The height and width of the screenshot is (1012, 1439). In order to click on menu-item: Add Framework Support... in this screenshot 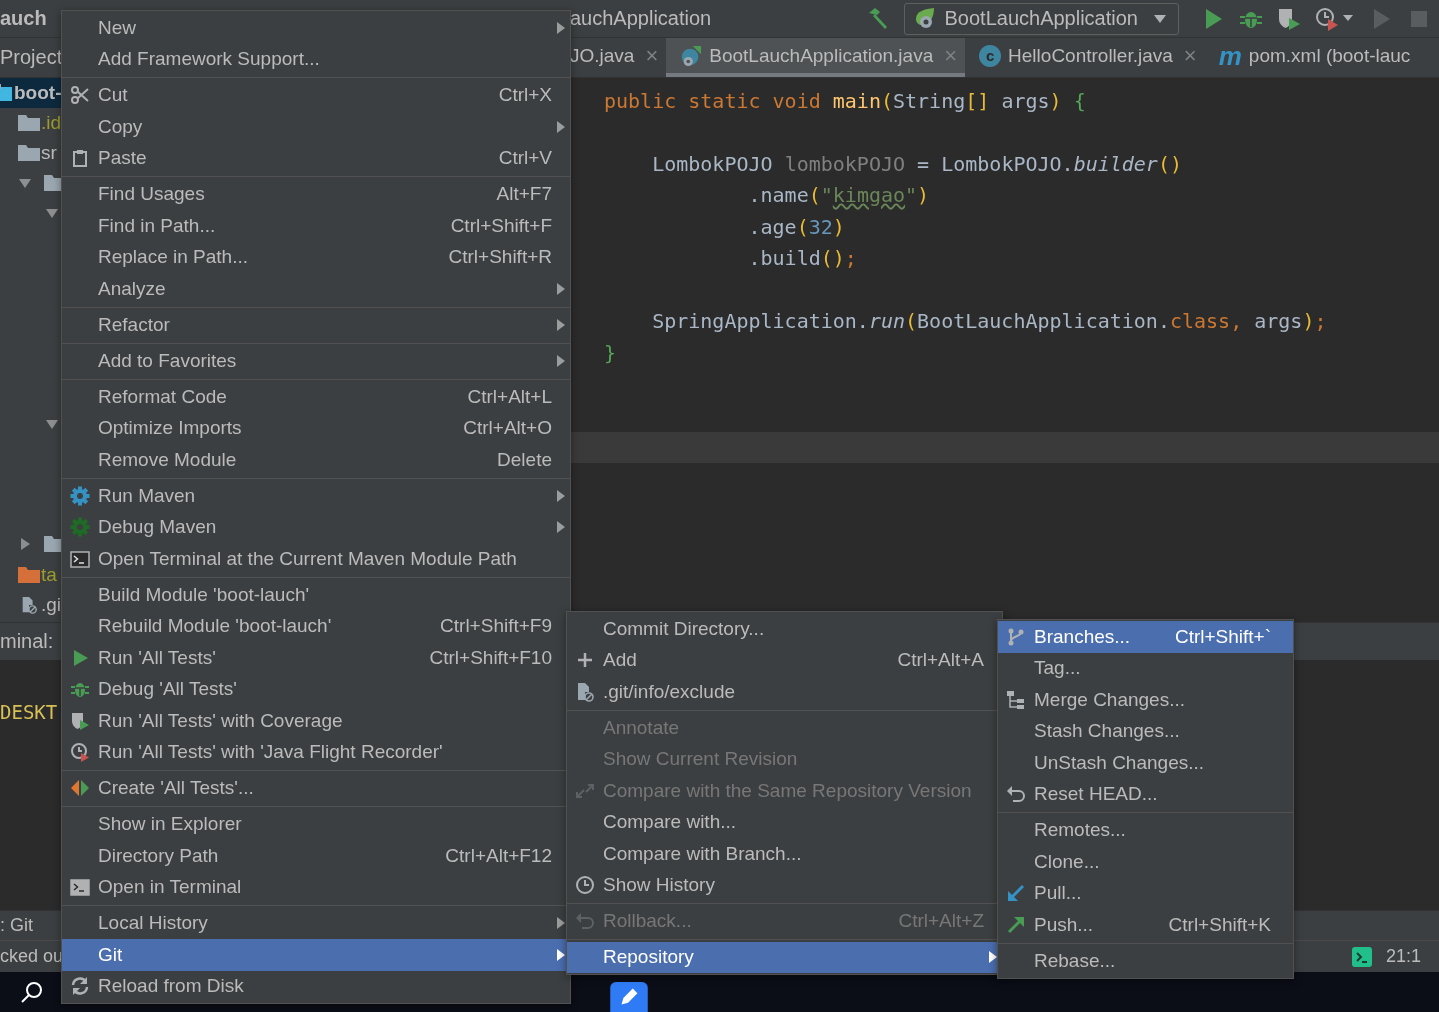, I will do `click(316, 59)`.